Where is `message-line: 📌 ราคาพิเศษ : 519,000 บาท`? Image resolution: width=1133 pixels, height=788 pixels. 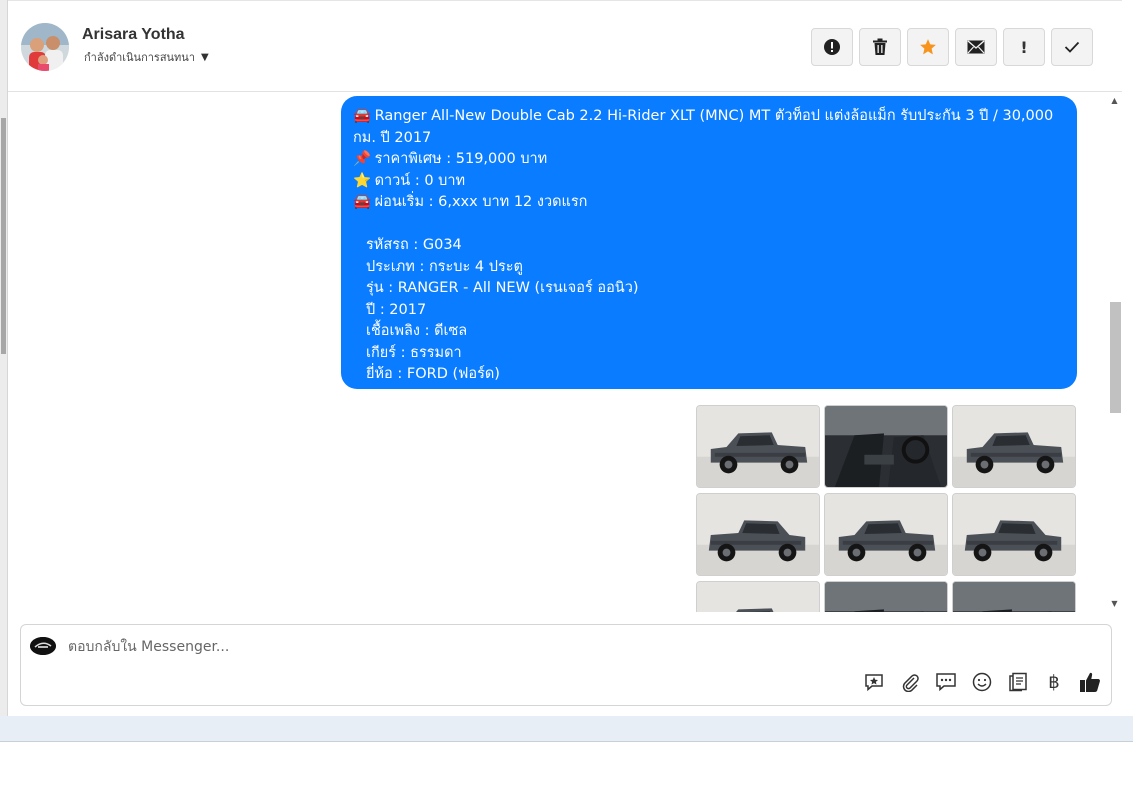
message-line: 📌 ราคาพิเศษ : 519,000 บาท is located at coordinates (709, 160).